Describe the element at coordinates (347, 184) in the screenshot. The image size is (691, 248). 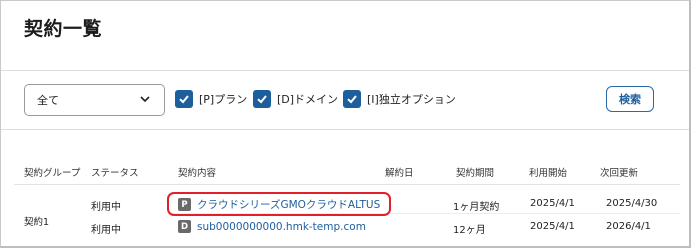
I see `table-header-divider` at that location.